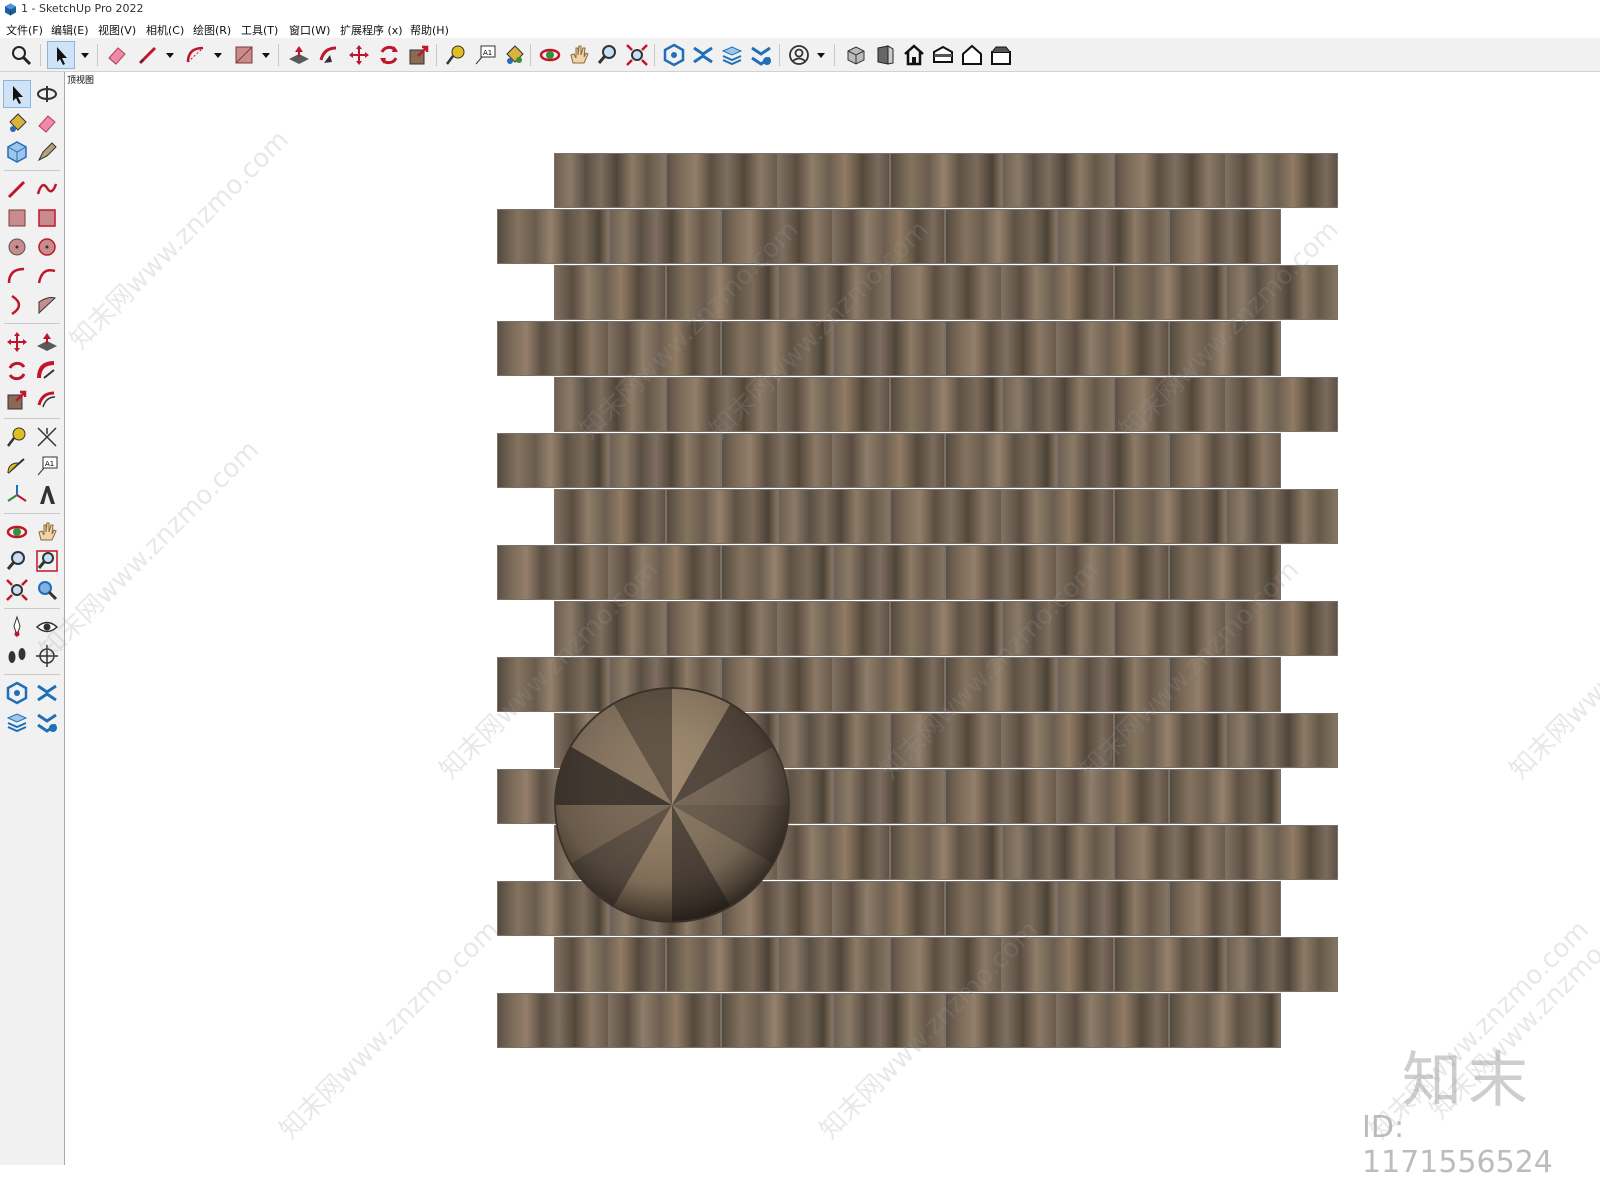 The width and height of the screenshot is (1600, 1180). What do you see at coordinates (218, 55) in the screenshot?
I see `arc-dropdown-chevron-icon` at bounding box center [218, 55].